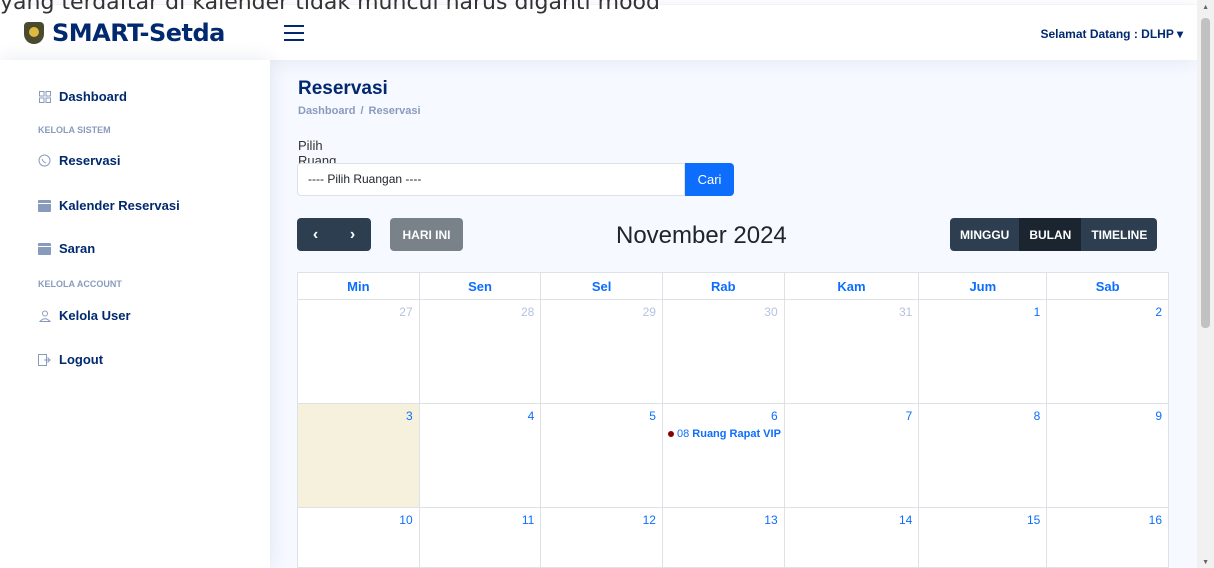  I want to click on sidebar-item-dashboard: Dashboard, so click(82, 96).